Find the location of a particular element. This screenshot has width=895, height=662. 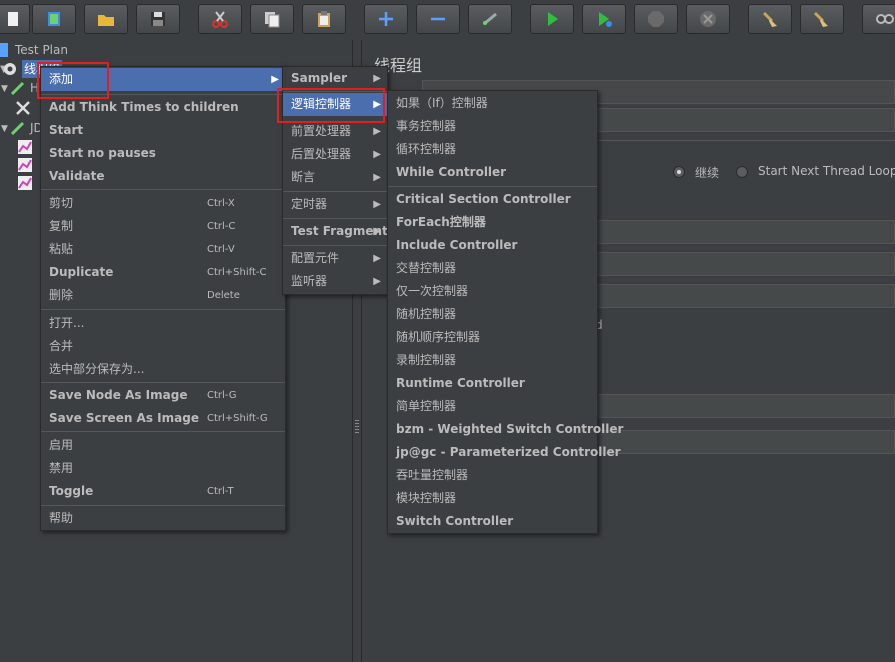

menu-item-copy: 复制 Ctrl-C is located at coordinates (163, 226).